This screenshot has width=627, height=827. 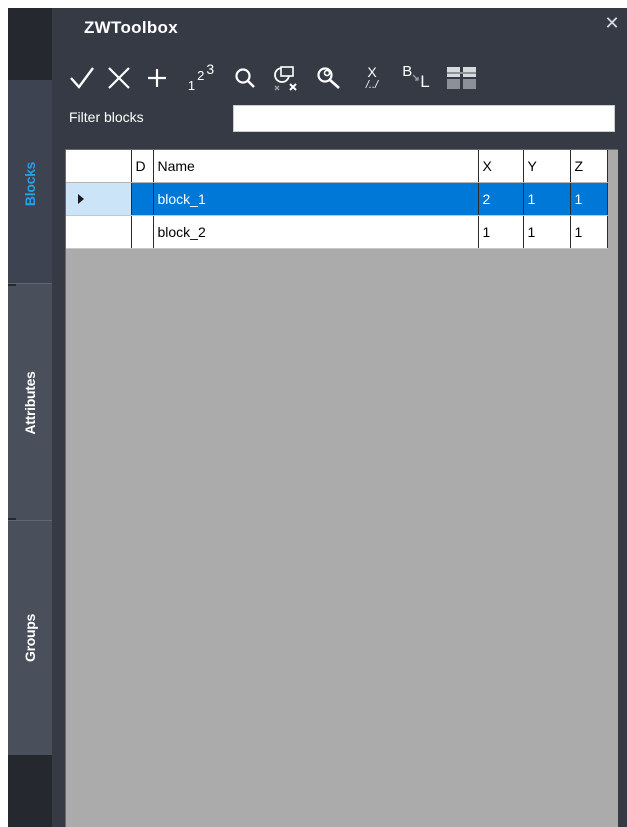 I want to click on header-row: D Name X Y Z, so click(x=337, y=166).